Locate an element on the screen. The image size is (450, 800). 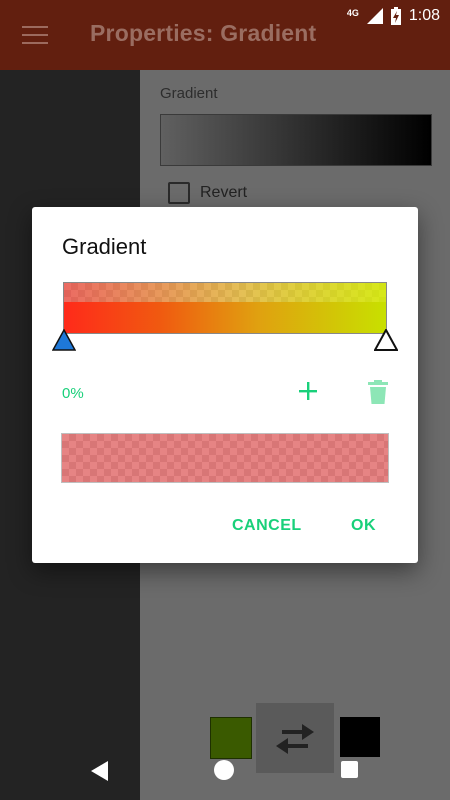
primary-color-swatch is located at coordinates (231, 738).